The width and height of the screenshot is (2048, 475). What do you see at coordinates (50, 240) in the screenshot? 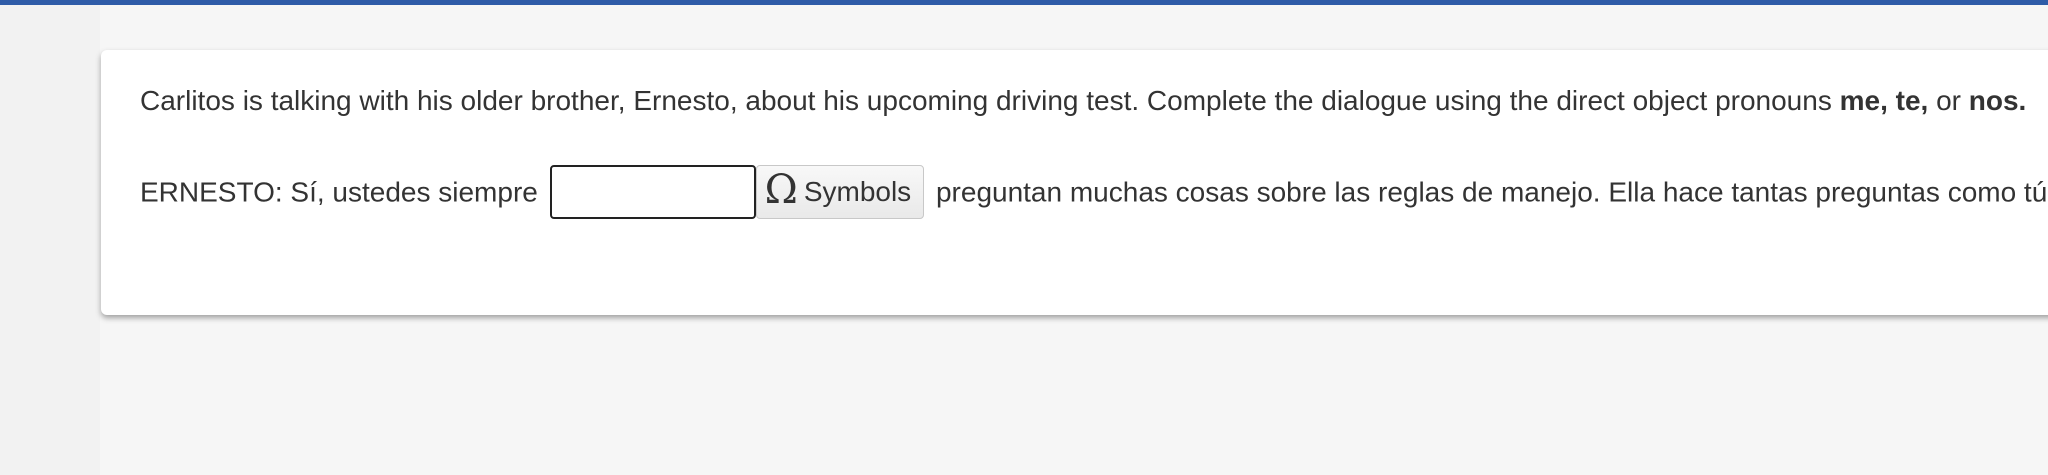
I see `left-gutter` at bounding box center [50, 240].